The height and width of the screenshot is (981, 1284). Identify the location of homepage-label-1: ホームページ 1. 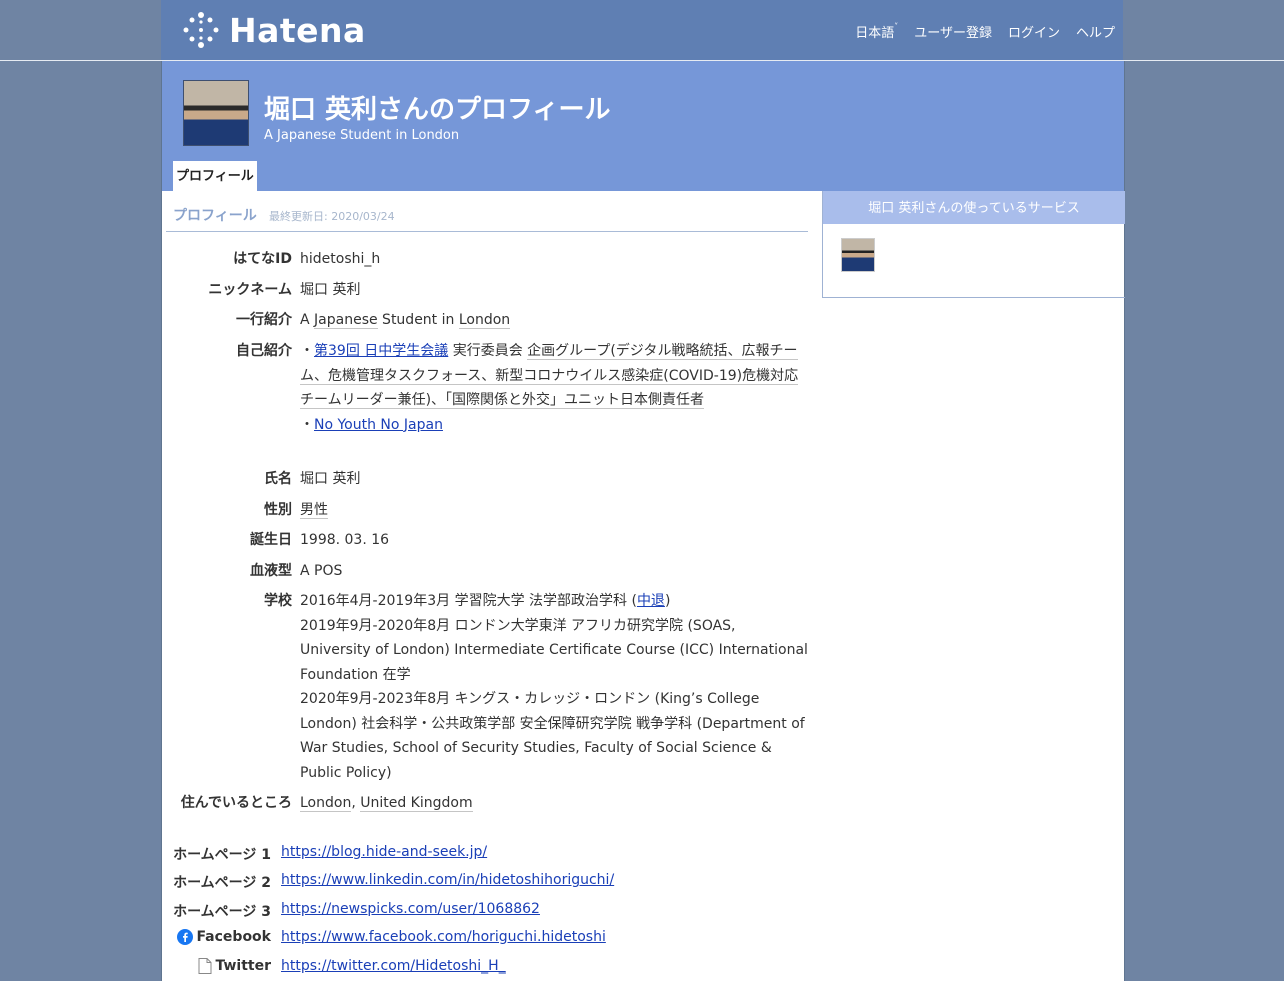
(218, 854).